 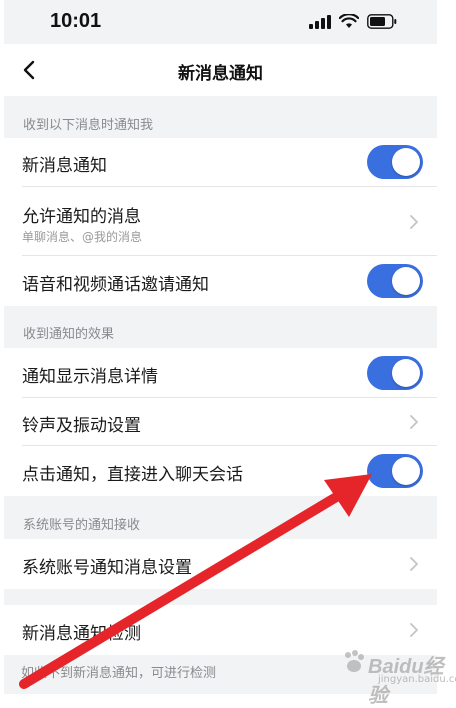 What do you see at coordinates (220, 74) in the screenshot?
I see `page-title: 新消息通知` at bounding box center [220, 74].